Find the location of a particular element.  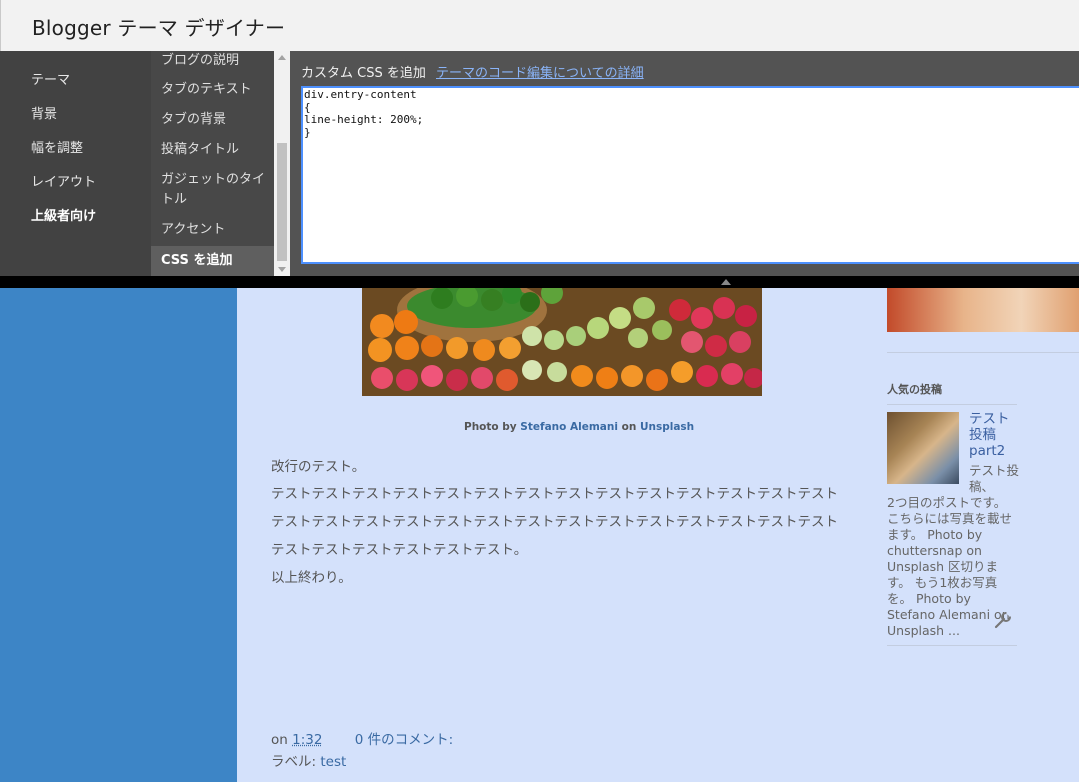

panel-resize-bar is located at coordinates (539, 282).